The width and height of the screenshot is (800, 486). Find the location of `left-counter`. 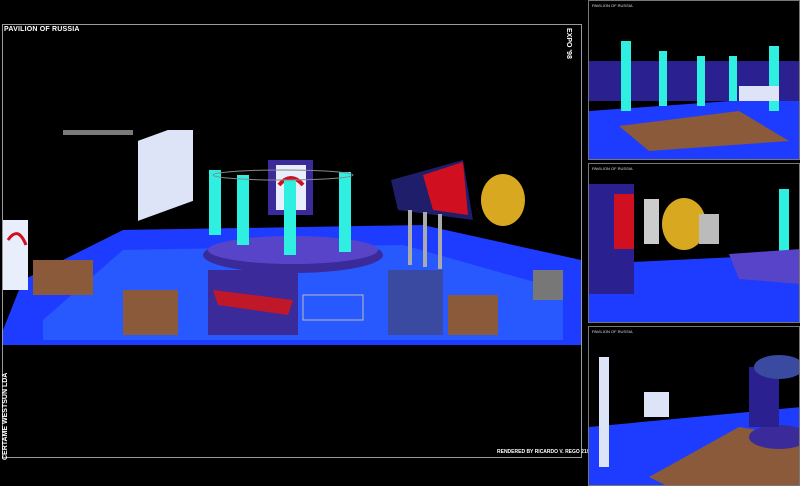

left-counter is located at coordinates (63, 277).